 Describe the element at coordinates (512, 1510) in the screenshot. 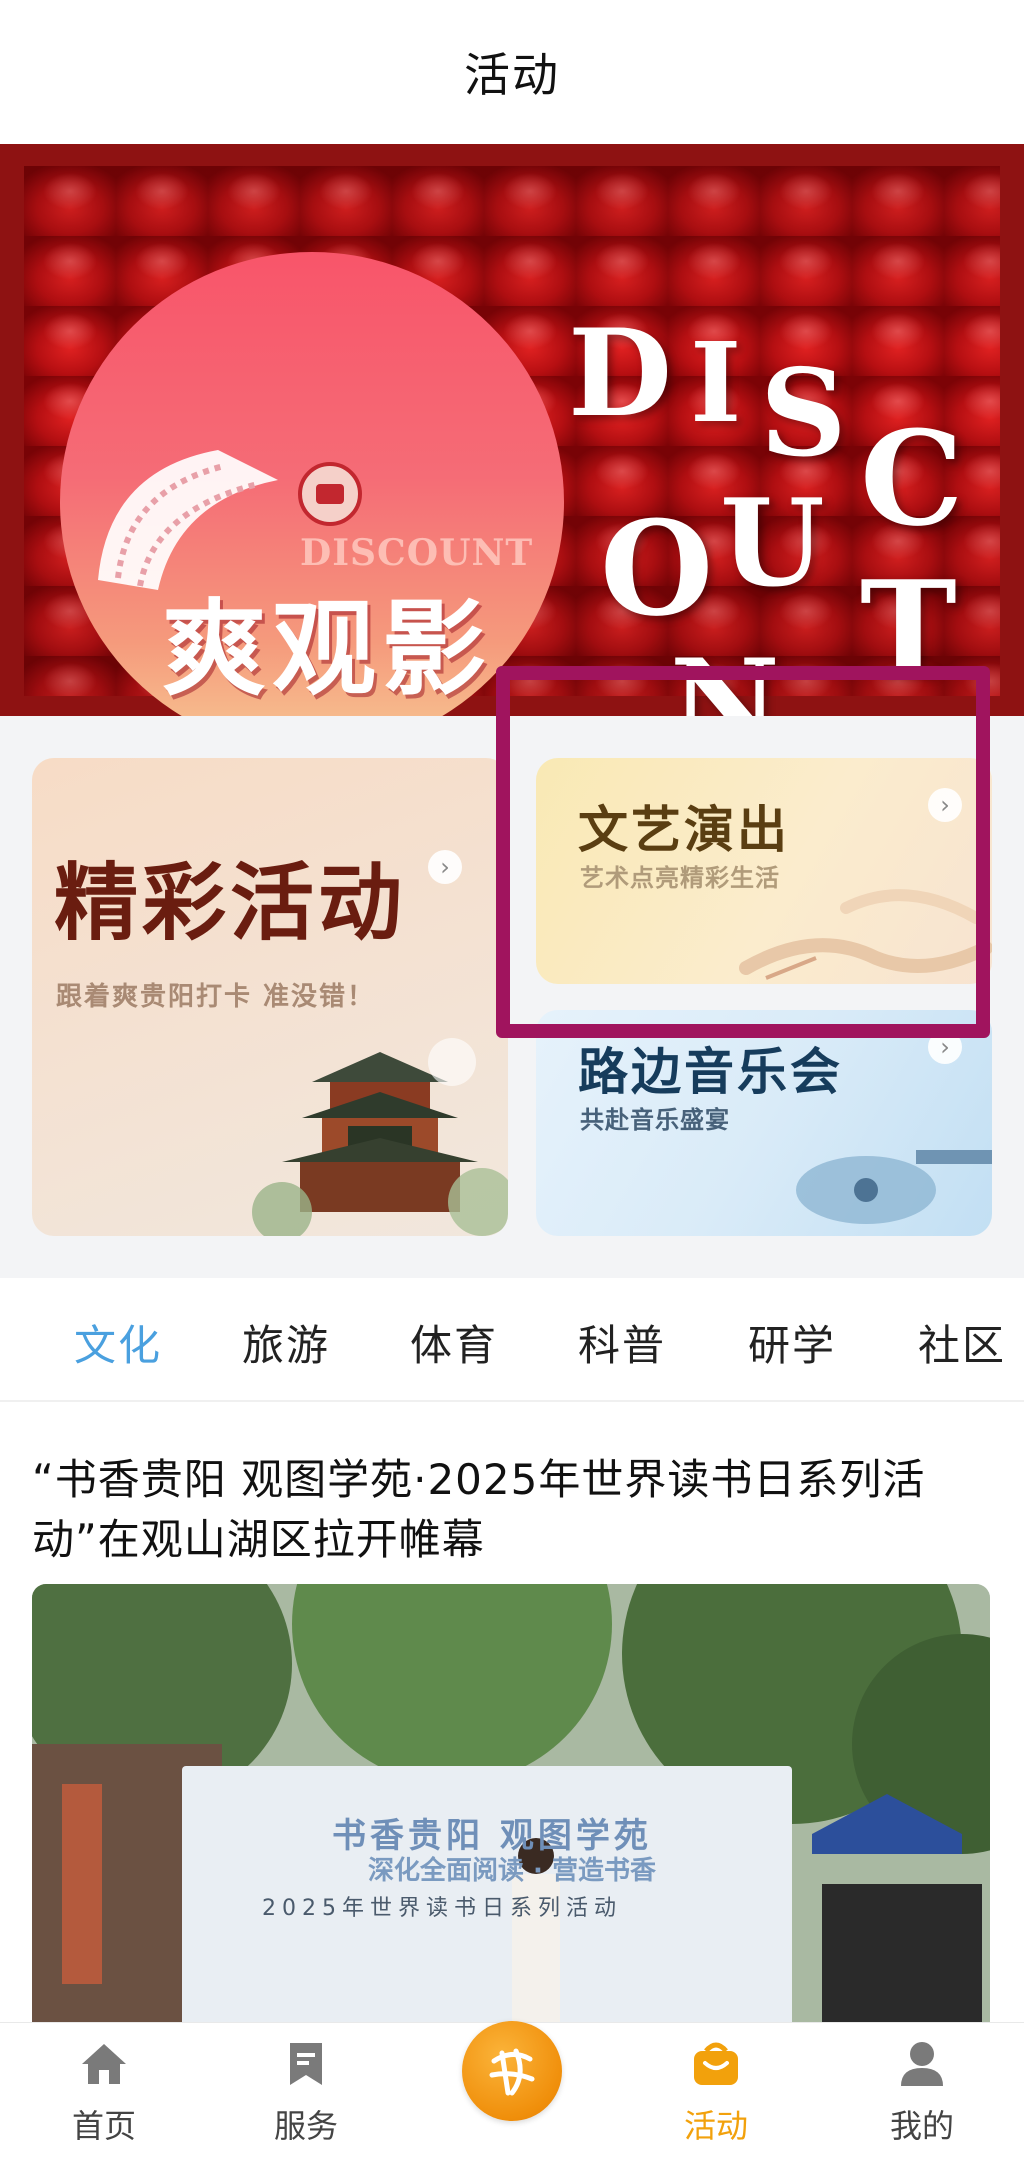

I see `article-title: “书香贵阳 观图学苑·2025年世界读书日系列活动”在观山湖区拉开帷幕` at that location.